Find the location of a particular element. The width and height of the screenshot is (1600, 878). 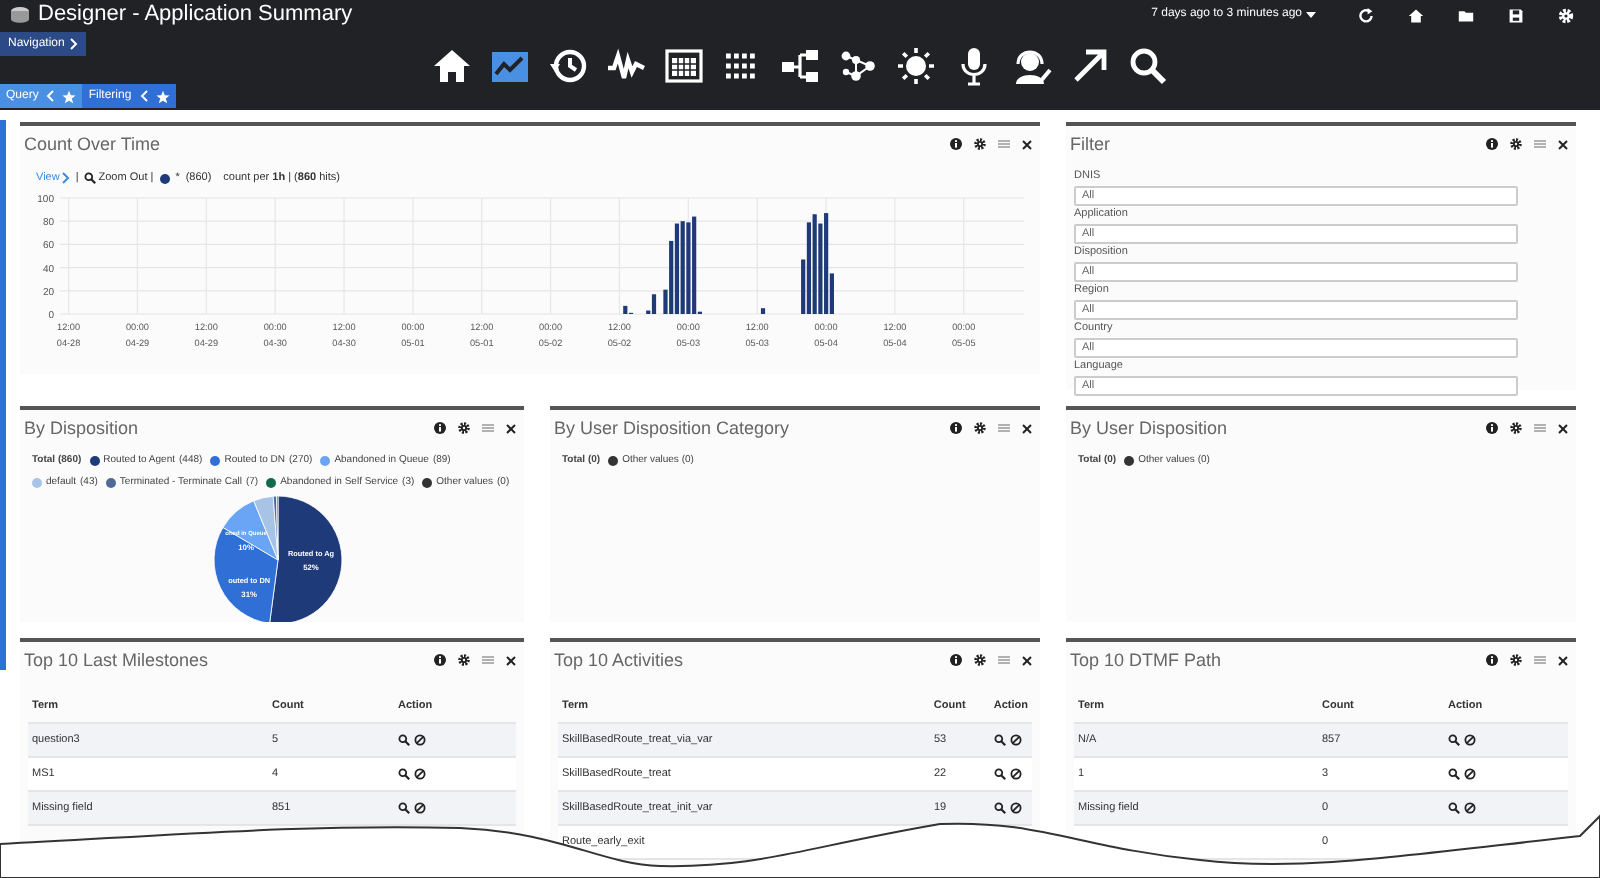

panel-title: Top 10 Last Milestones is located at coordinates (116, 660).